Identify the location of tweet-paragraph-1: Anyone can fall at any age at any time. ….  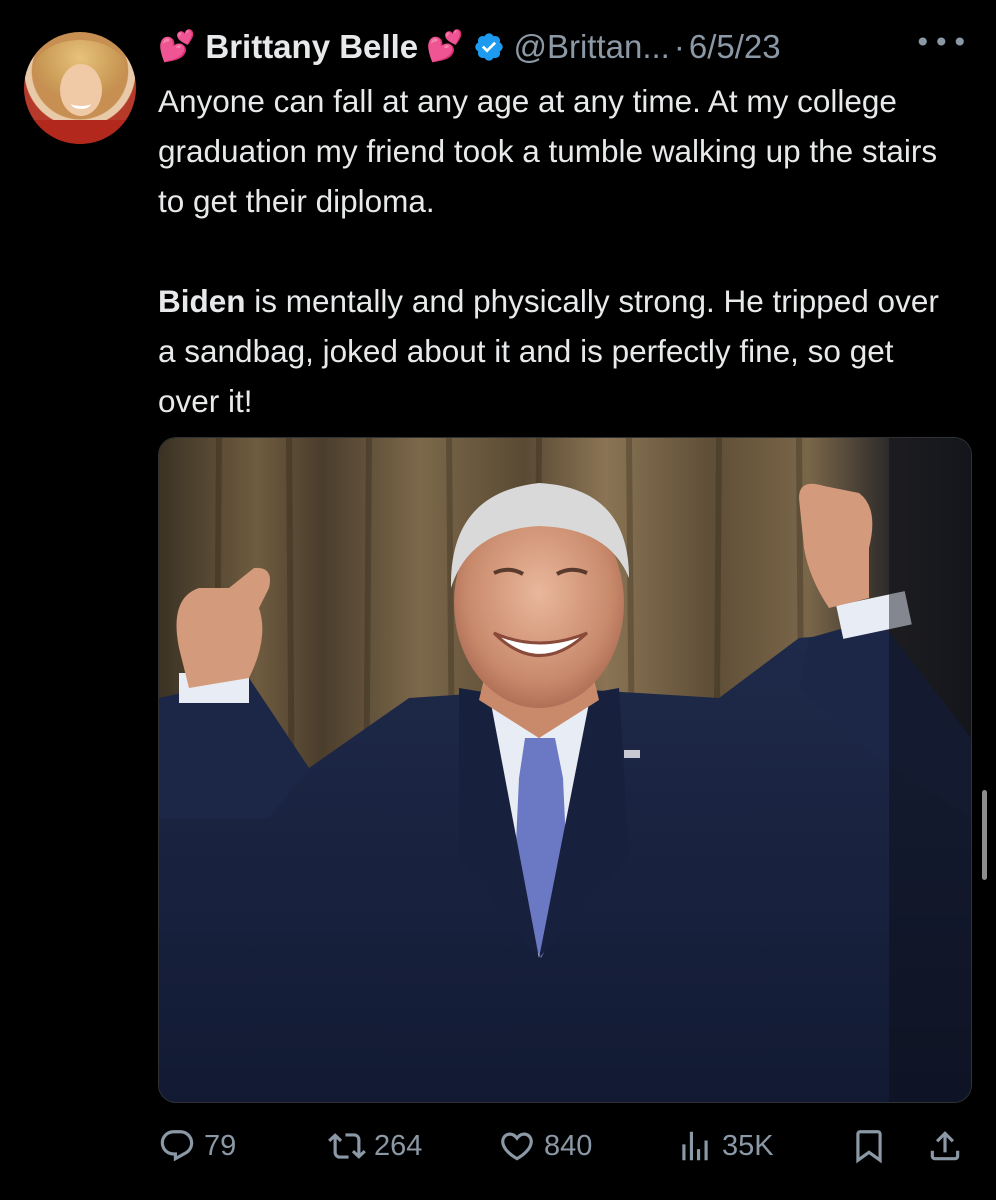
(548, 151).